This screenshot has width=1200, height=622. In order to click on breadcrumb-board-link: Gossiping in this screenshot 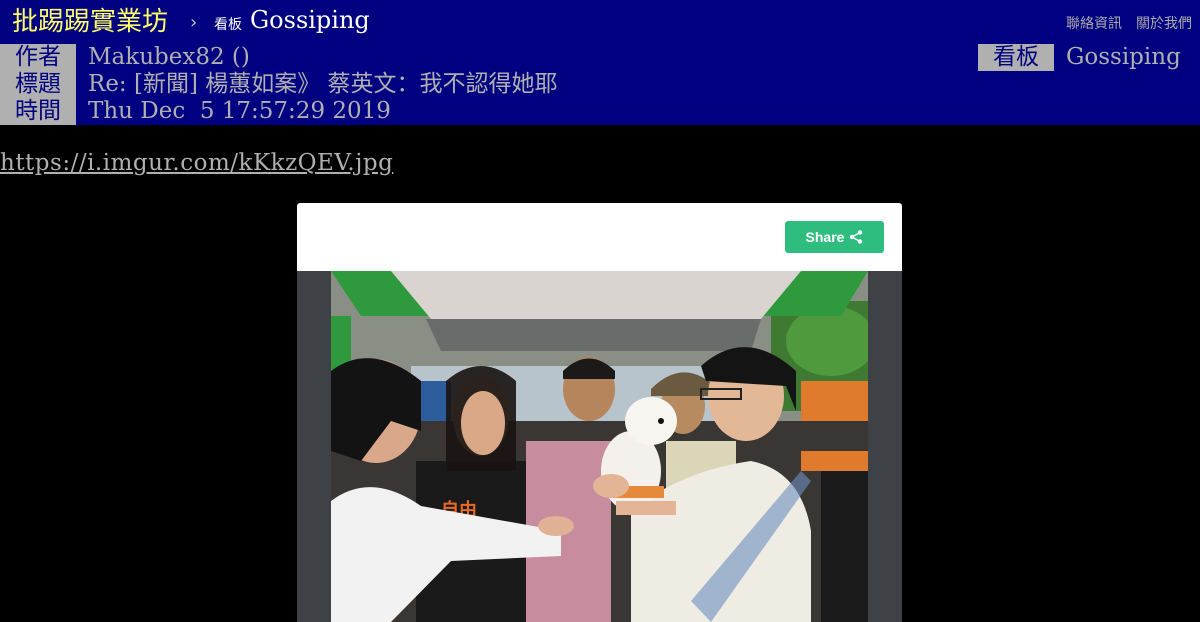, I will do `click(310, 20)`.